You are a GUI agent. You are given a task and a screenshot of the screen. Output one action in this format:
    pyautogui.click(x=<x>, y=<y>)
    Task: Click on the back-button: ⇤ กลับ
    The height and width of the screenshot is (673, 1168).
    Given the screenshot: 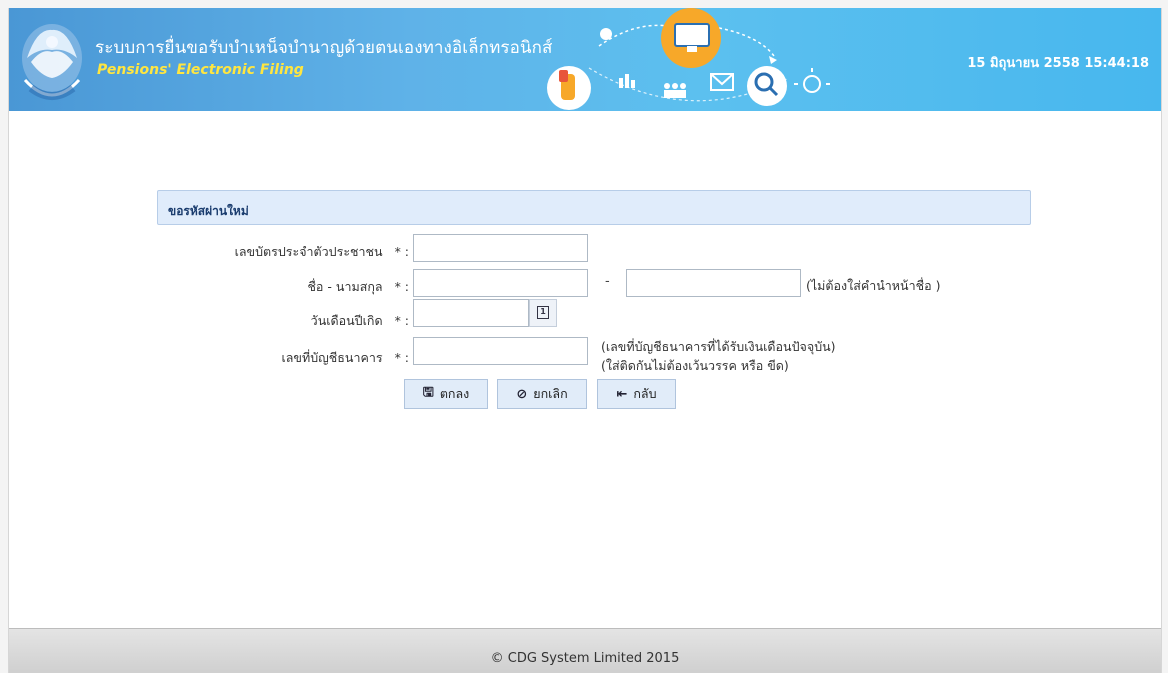 What is the action you would take?
    pyautogui.click(x=636, y=394)
    